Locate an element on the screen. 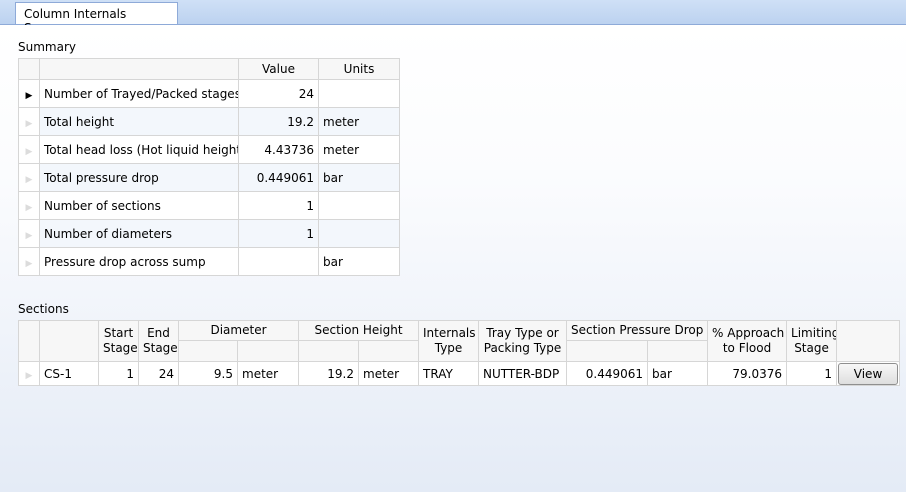 The image size is (906, 492). table-row: ▶ Total pressure drop 0.449061 bar is located at coordinates (209, 177).